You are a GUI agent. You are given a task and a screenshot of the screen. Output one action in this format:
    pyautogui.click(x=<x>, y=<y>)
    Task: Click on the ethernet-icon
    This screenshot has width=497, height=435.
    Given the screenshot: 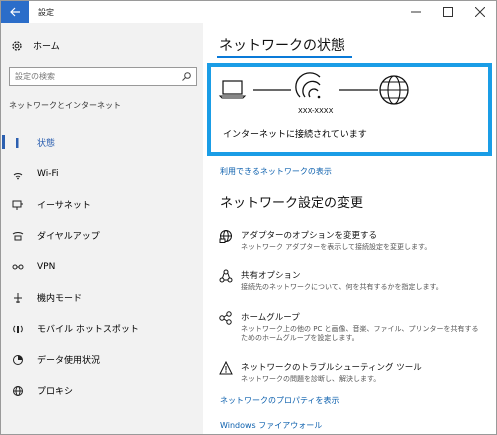 What is the action you would take?
    pyautogui.click(x=18, y=205)
    